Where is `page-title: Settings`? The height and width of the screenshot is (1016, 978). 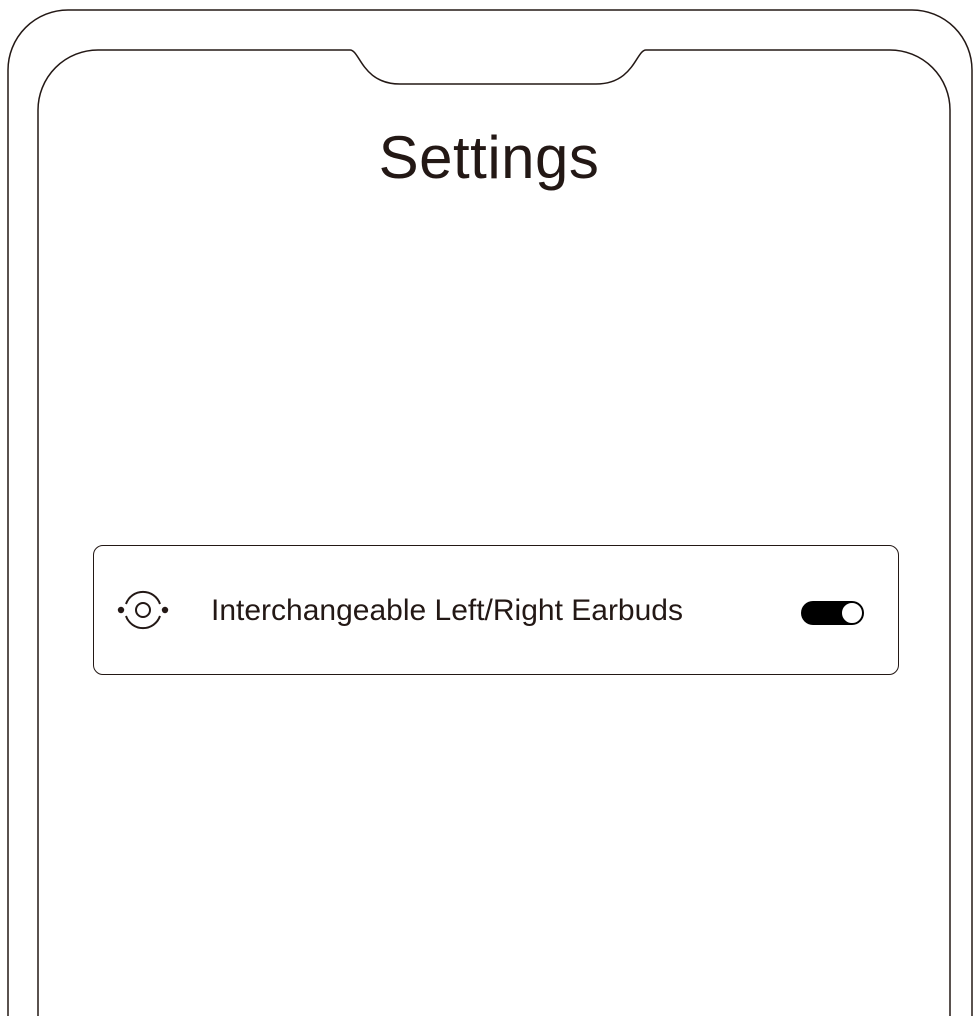
page-title: Settings is located at coordinates (489, 157).